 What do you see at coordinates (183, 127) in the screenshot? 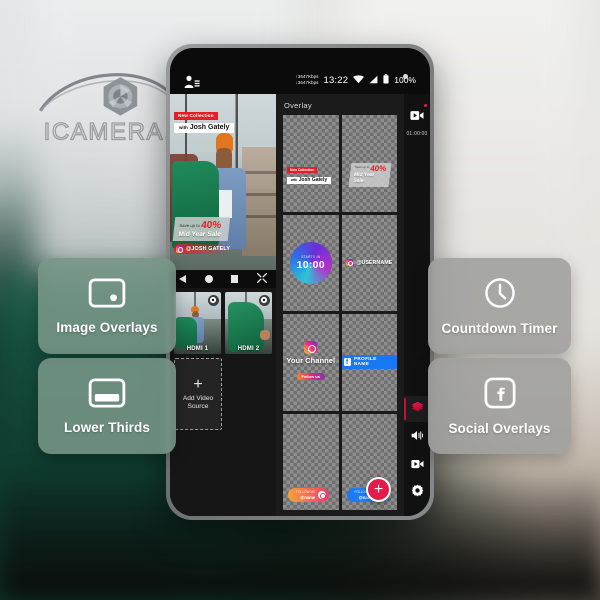
I see `preview-title-prefix: with` at bounding box center [183, 127].